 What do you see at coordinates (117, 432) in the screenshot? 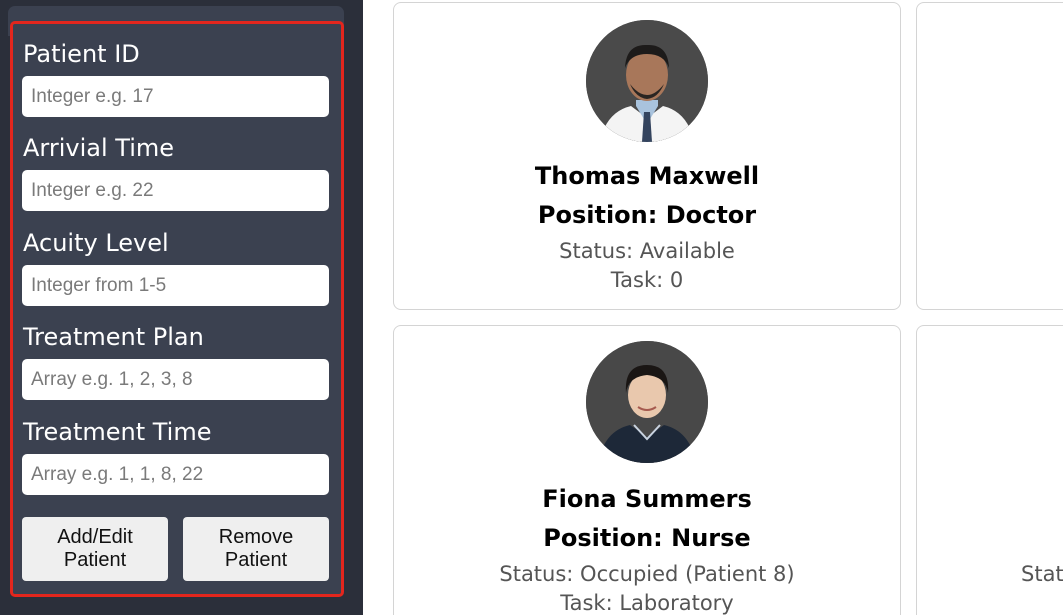
I see `treatment-time-label: Treatment Time` at bounding box center [117, 432].